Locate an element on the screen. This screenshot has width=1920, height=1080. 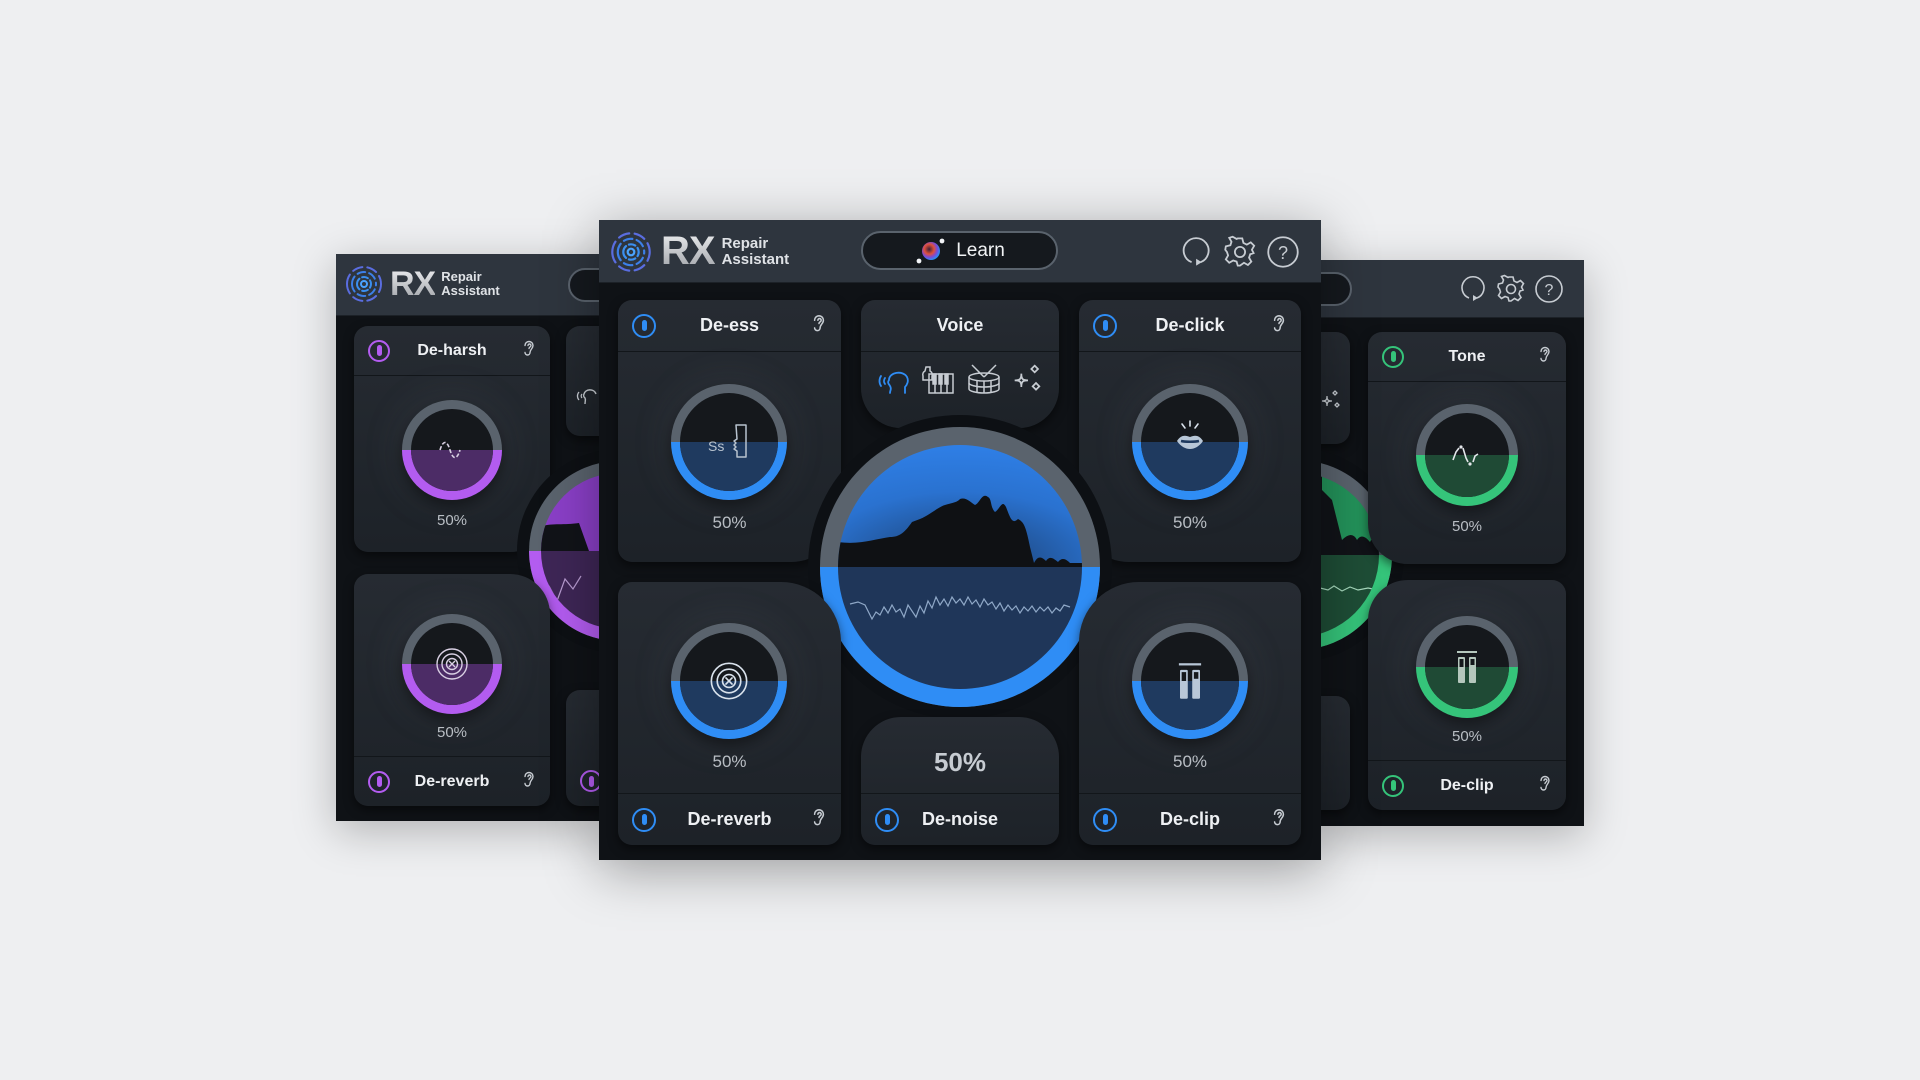
card-de-ess: De-ess Ss 50% is located at coordinates (729, 431).